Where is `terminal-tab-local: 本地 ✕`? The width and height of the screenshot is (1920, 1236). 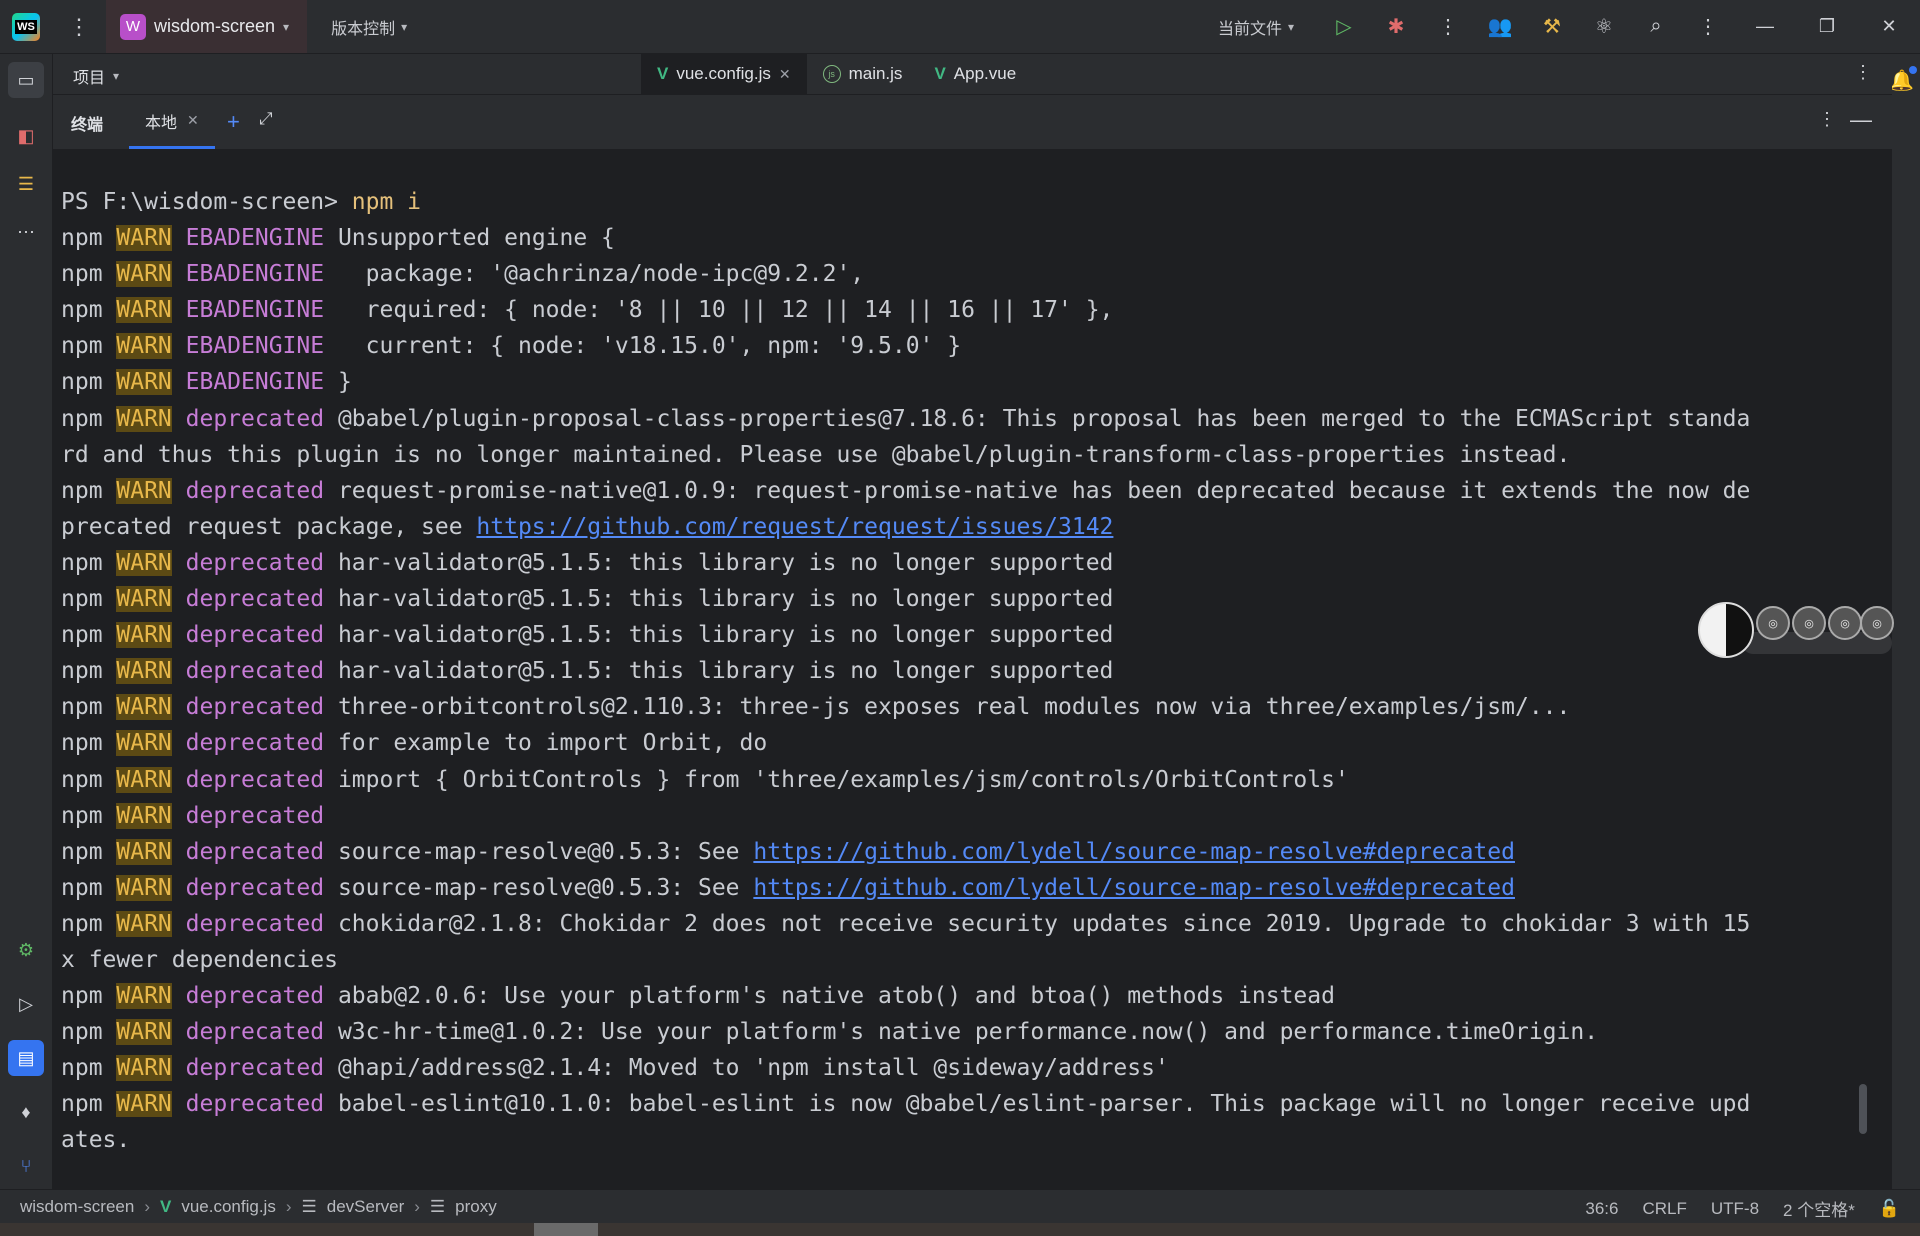
terminal-tab-local: 本地 ✕ is located at coordinates (172, 122).